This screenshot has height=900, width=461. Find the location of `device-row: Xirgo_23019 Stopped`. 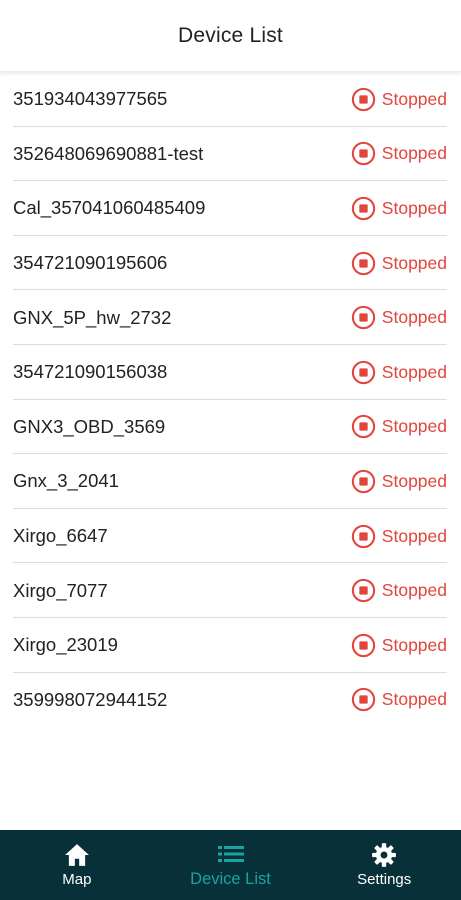

device-row: Xirgo_23019 Stopped is located at coordinates (230, 645).